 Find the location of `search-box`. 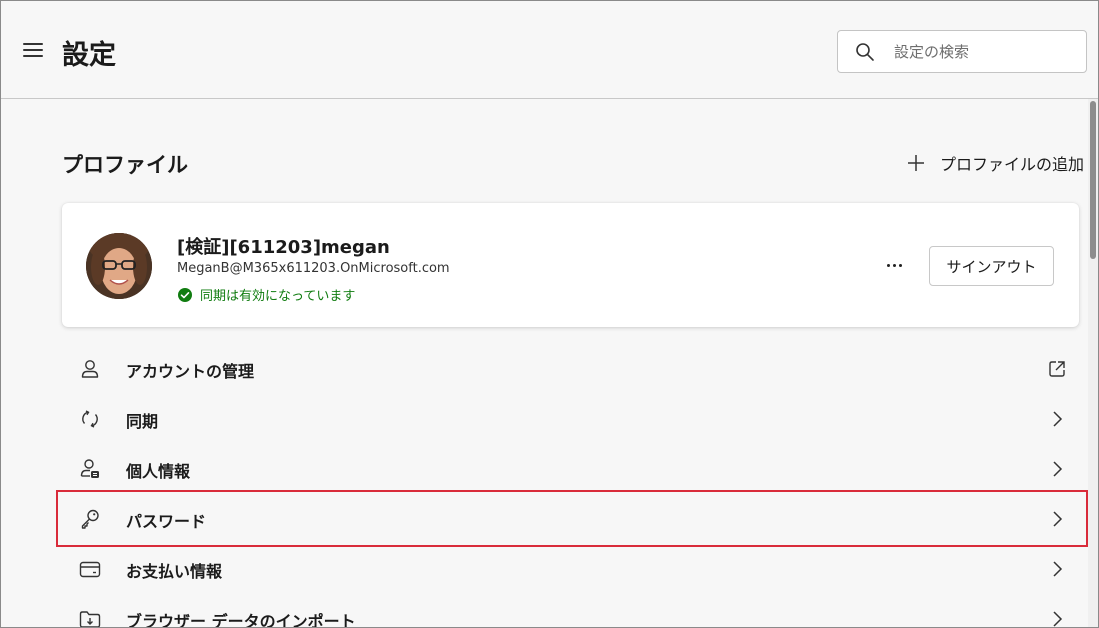

search-box is located at coordinates (962, 51).